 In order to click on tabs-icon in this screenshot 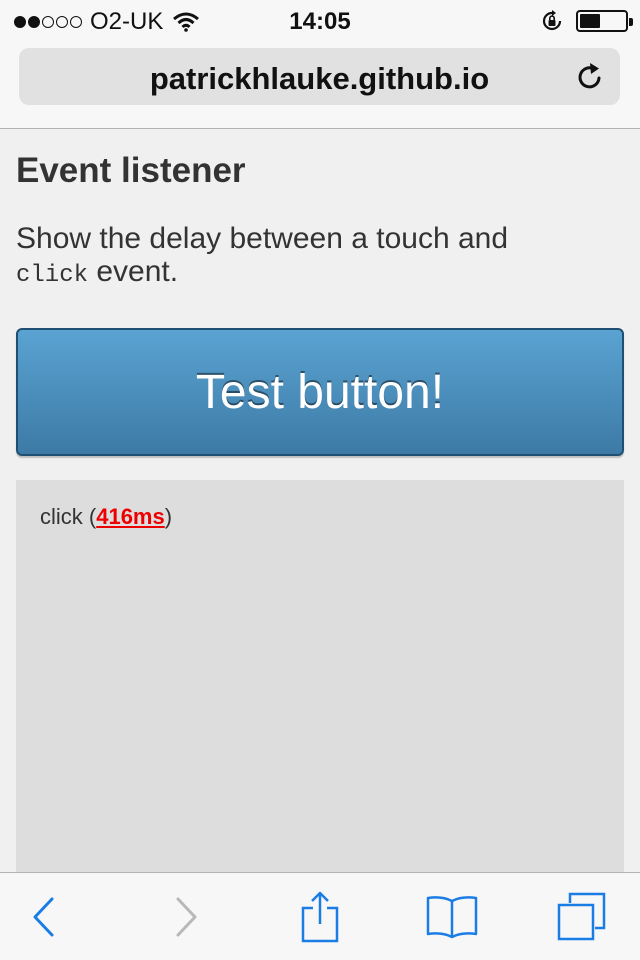, I will do `click(581, 916)`.